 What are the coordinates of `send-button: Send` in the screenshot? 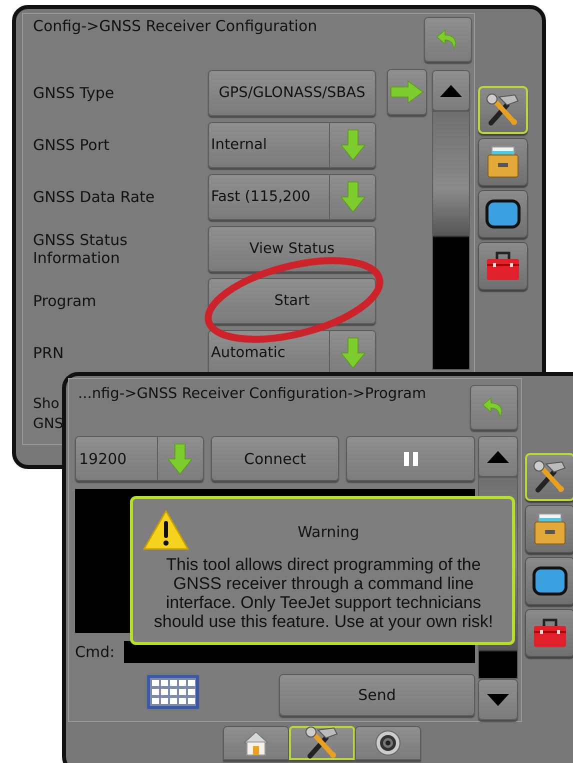 It's located at (377, 695).